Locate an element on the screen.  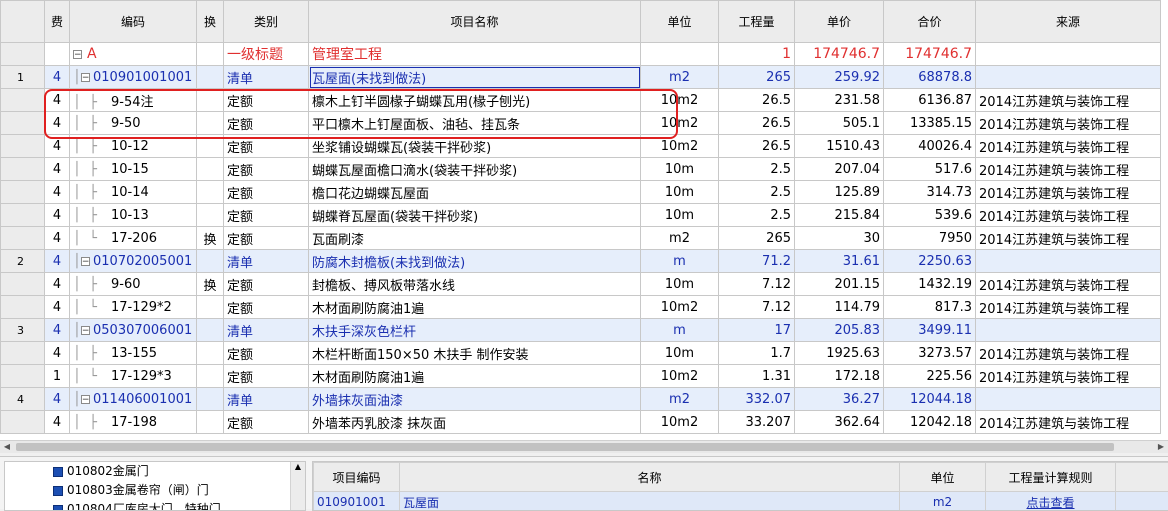
row-number: 1 is located at coordinates (23, 77).